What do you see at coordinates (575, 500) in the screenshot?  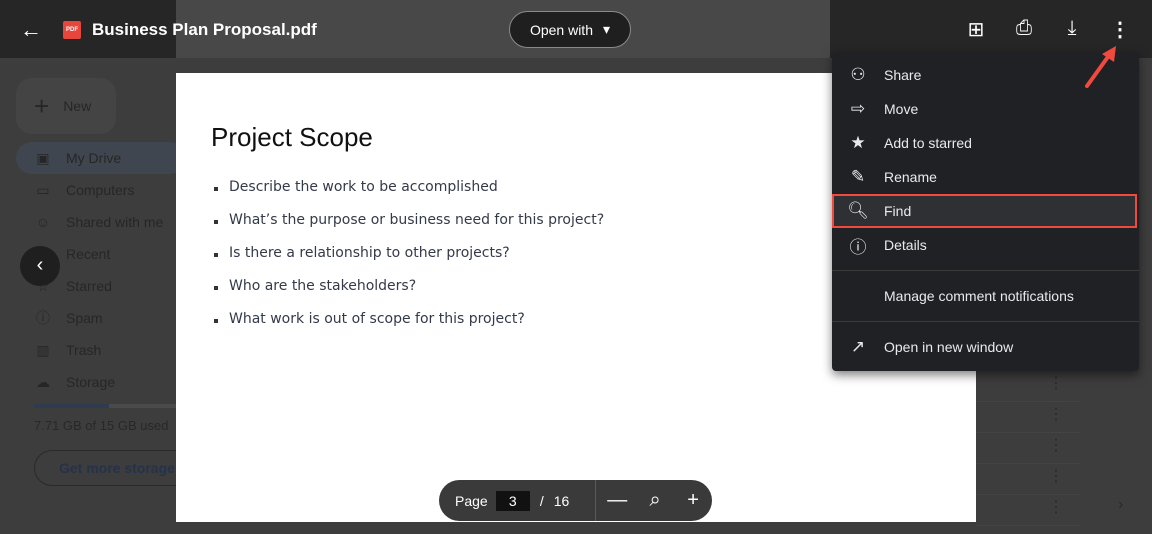 I see `page-controls: Page 3 / 16 — ⌕ +` at bounding box center [575, 500].